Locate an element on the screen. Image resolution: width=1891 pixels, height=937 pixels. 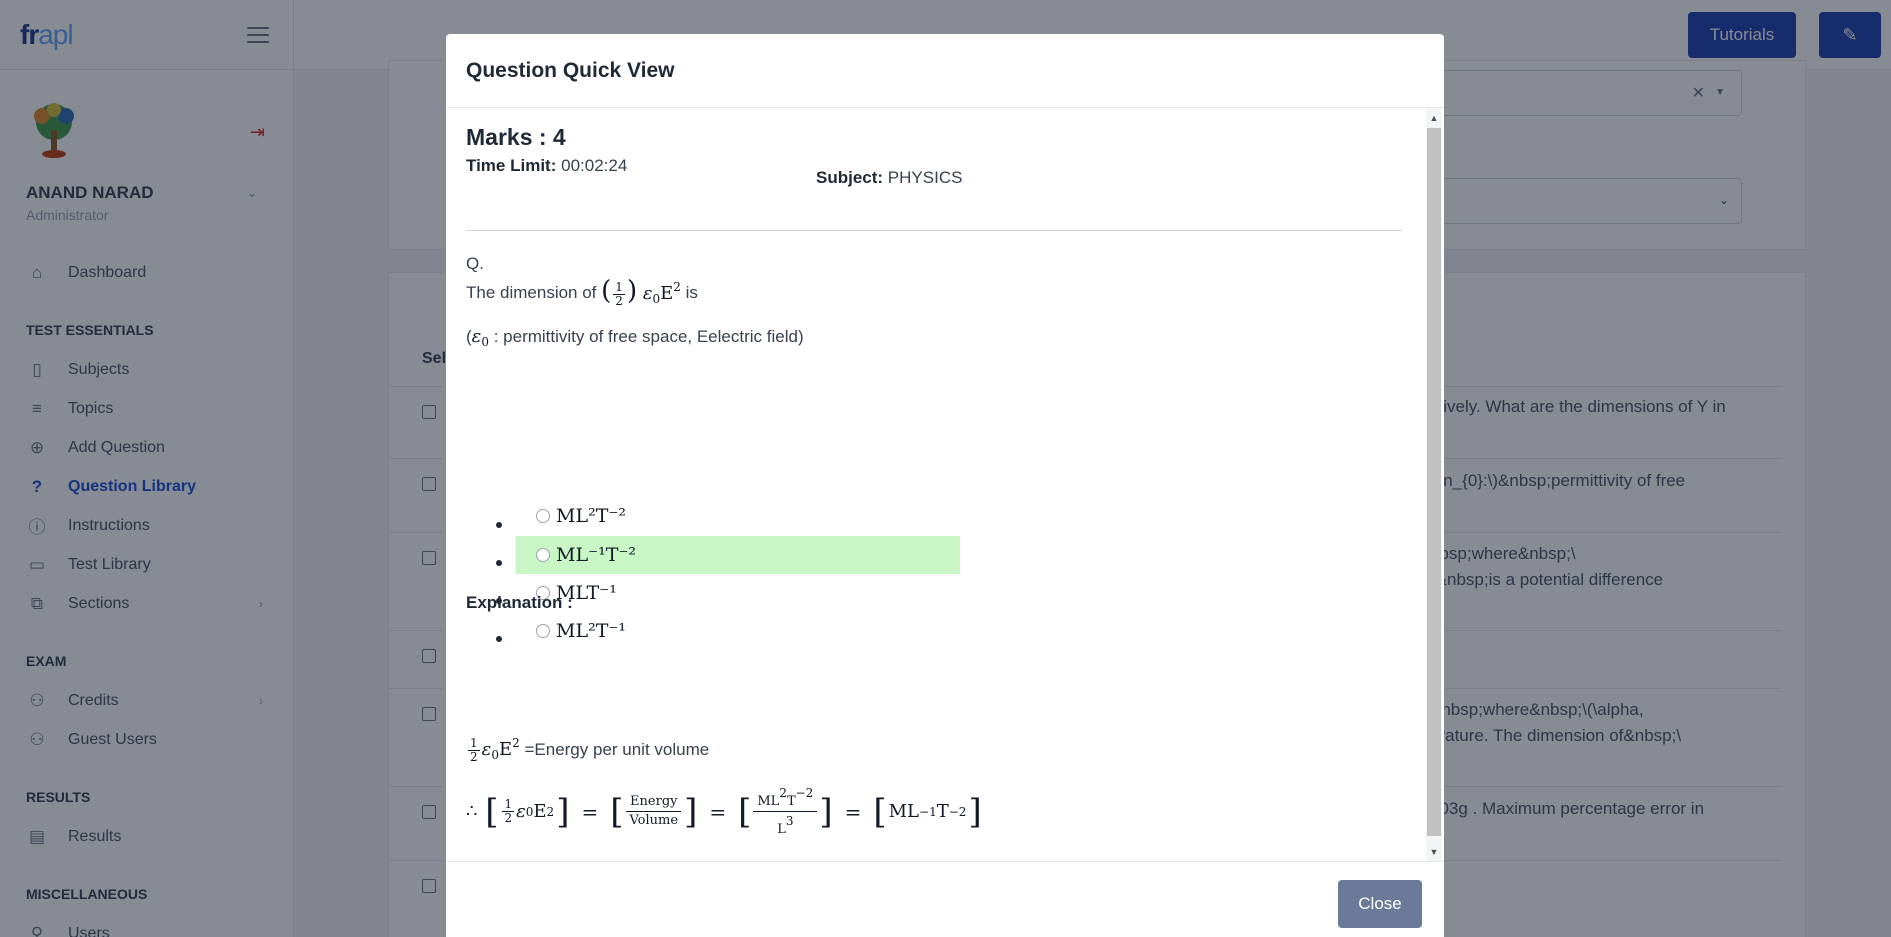
option-text: ML⁻¹T⁻² is located at coordinates (596, 555).